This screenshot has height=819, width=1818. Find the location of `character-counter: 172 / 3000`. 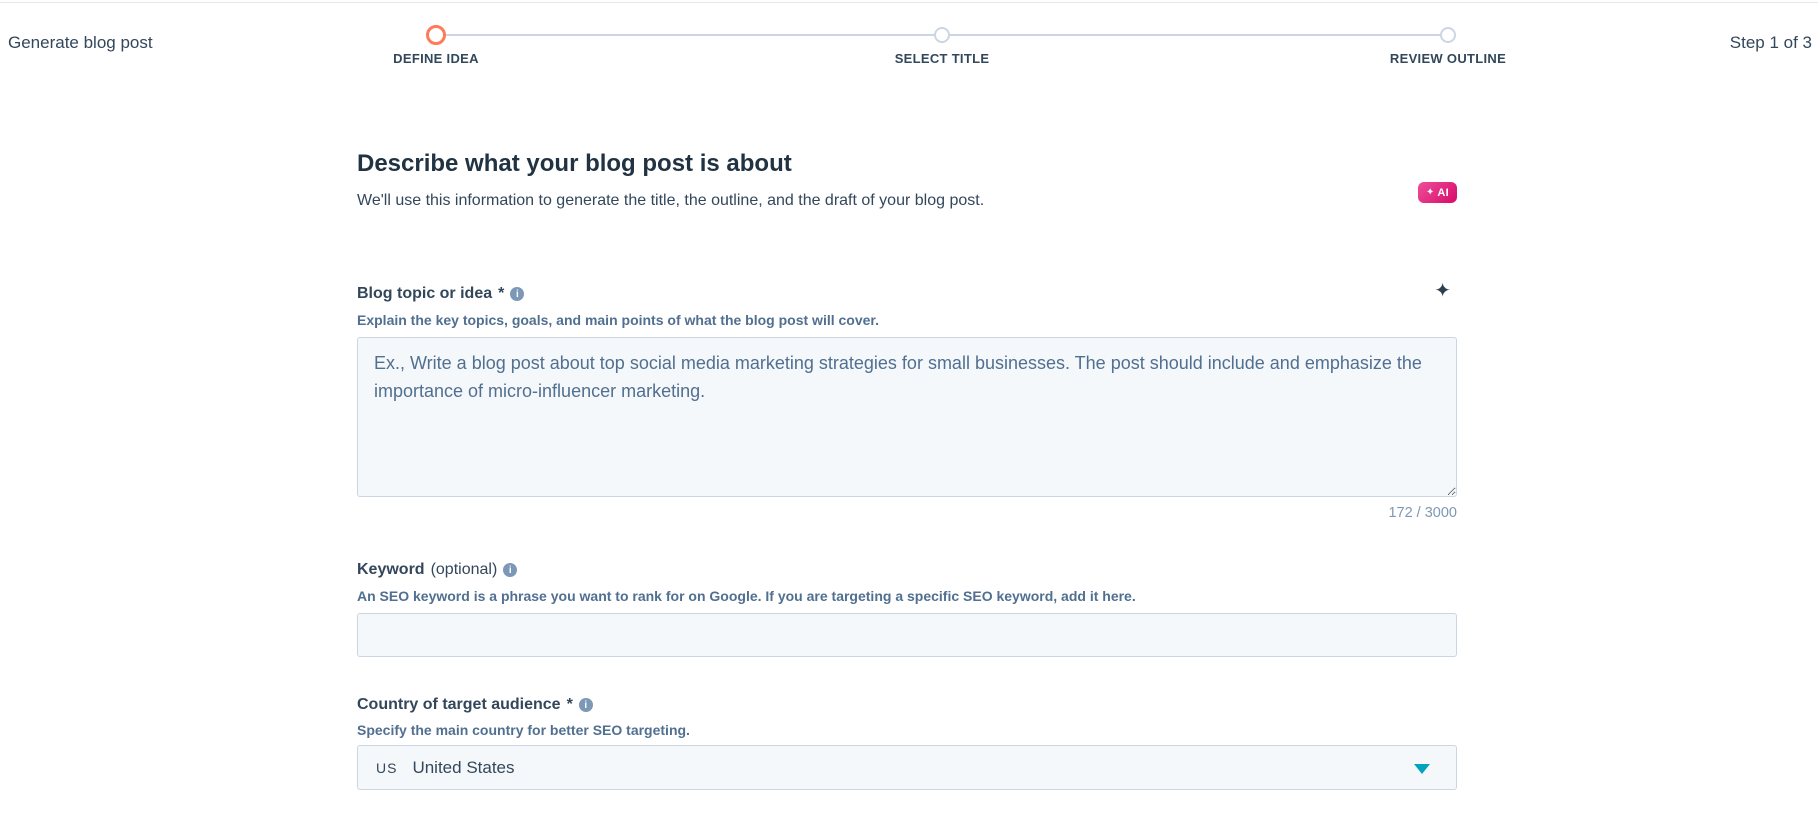

character-counter: 172 / 3000 is located at coordinates (1422, 513).